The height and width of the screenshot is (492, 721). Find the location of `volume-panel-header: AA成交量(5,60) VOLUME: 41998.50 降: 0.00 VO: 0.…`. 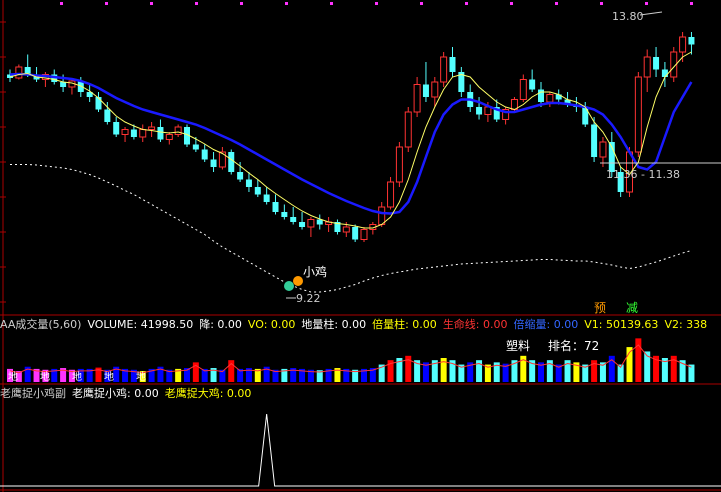

volume-panel-header: AA成交量(5,60) VOLUME: 41998.50 降: 0.00 VO: 0.… is located at coordinates (360, 324).